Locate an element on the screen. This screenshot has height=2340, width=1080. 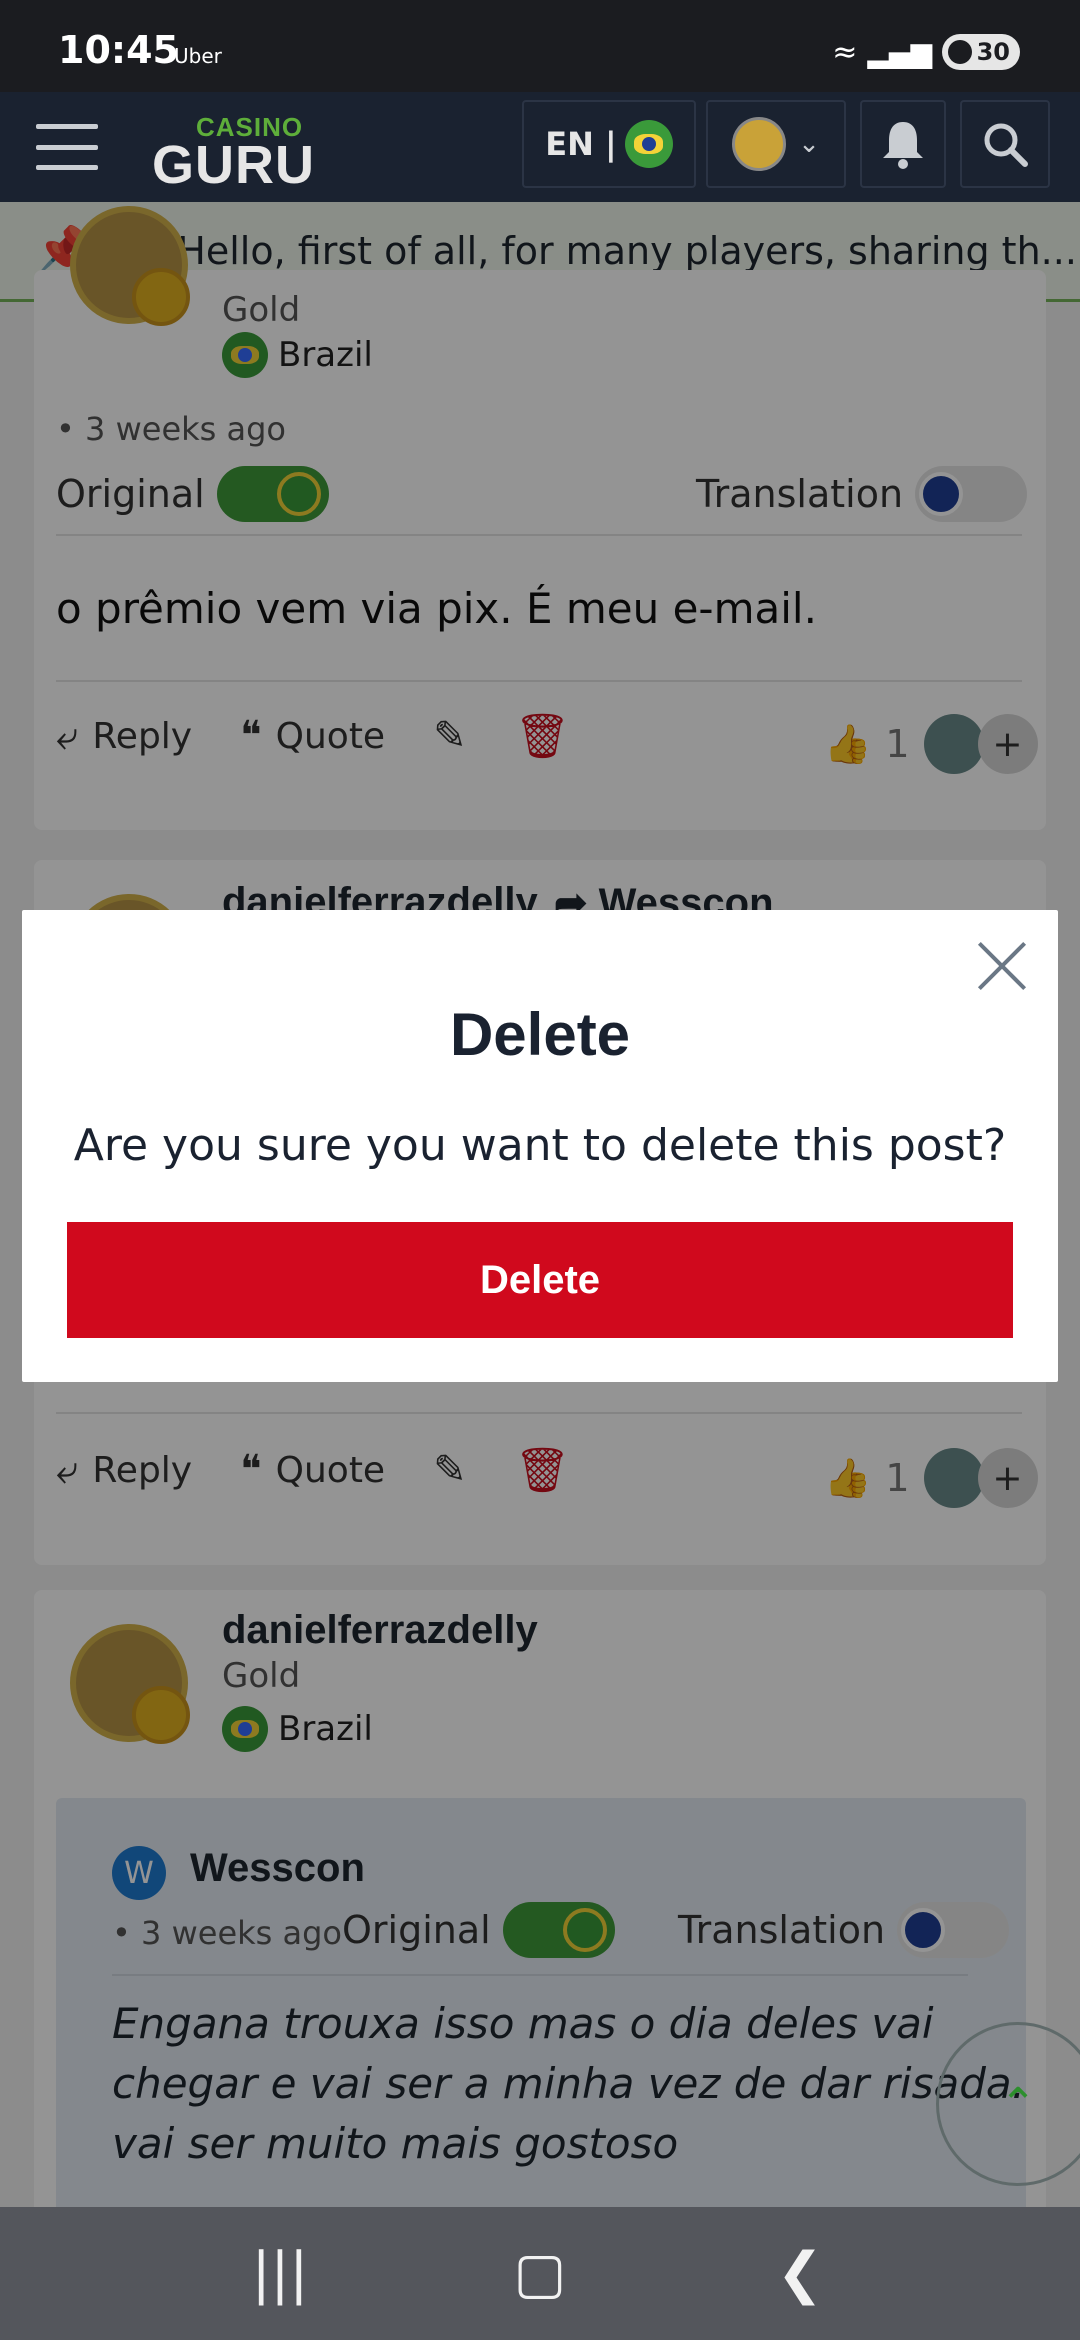
wifi-icon: ≈ is located at coordinates (845, 52).